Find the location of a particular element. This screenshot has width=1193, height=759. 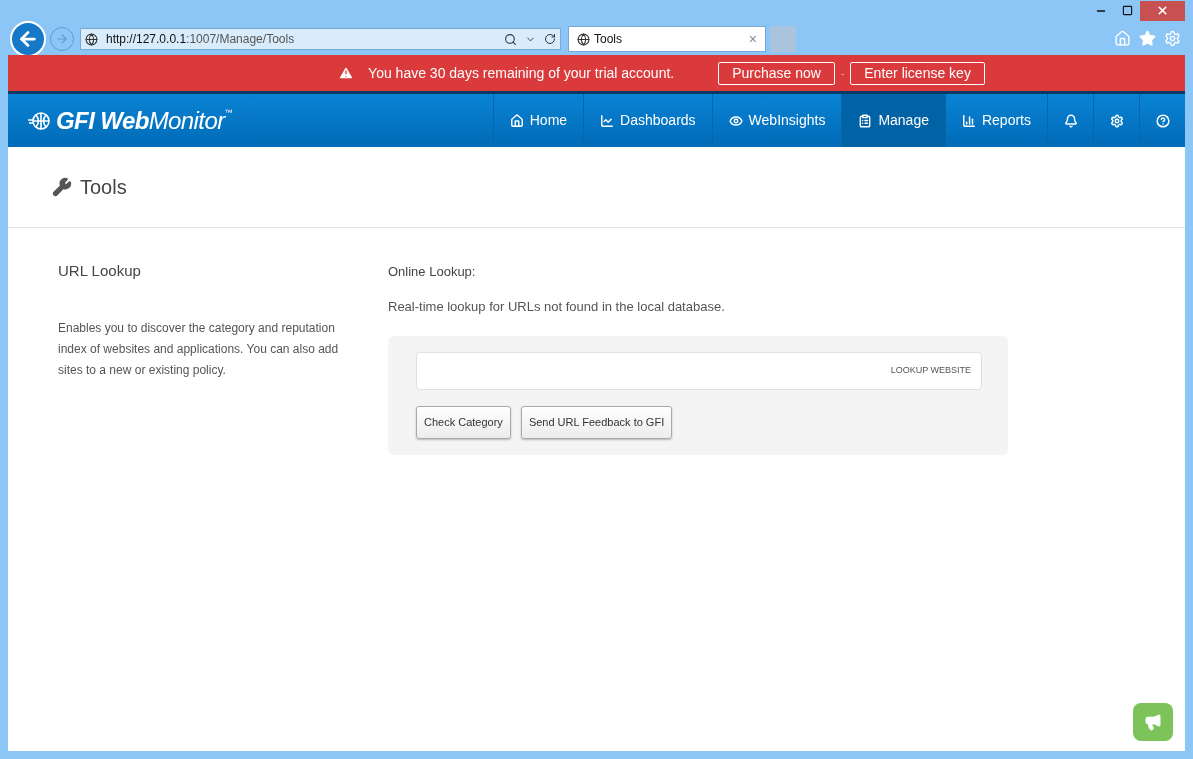

nav-tab: Reports is located at coordinates (995, 120).